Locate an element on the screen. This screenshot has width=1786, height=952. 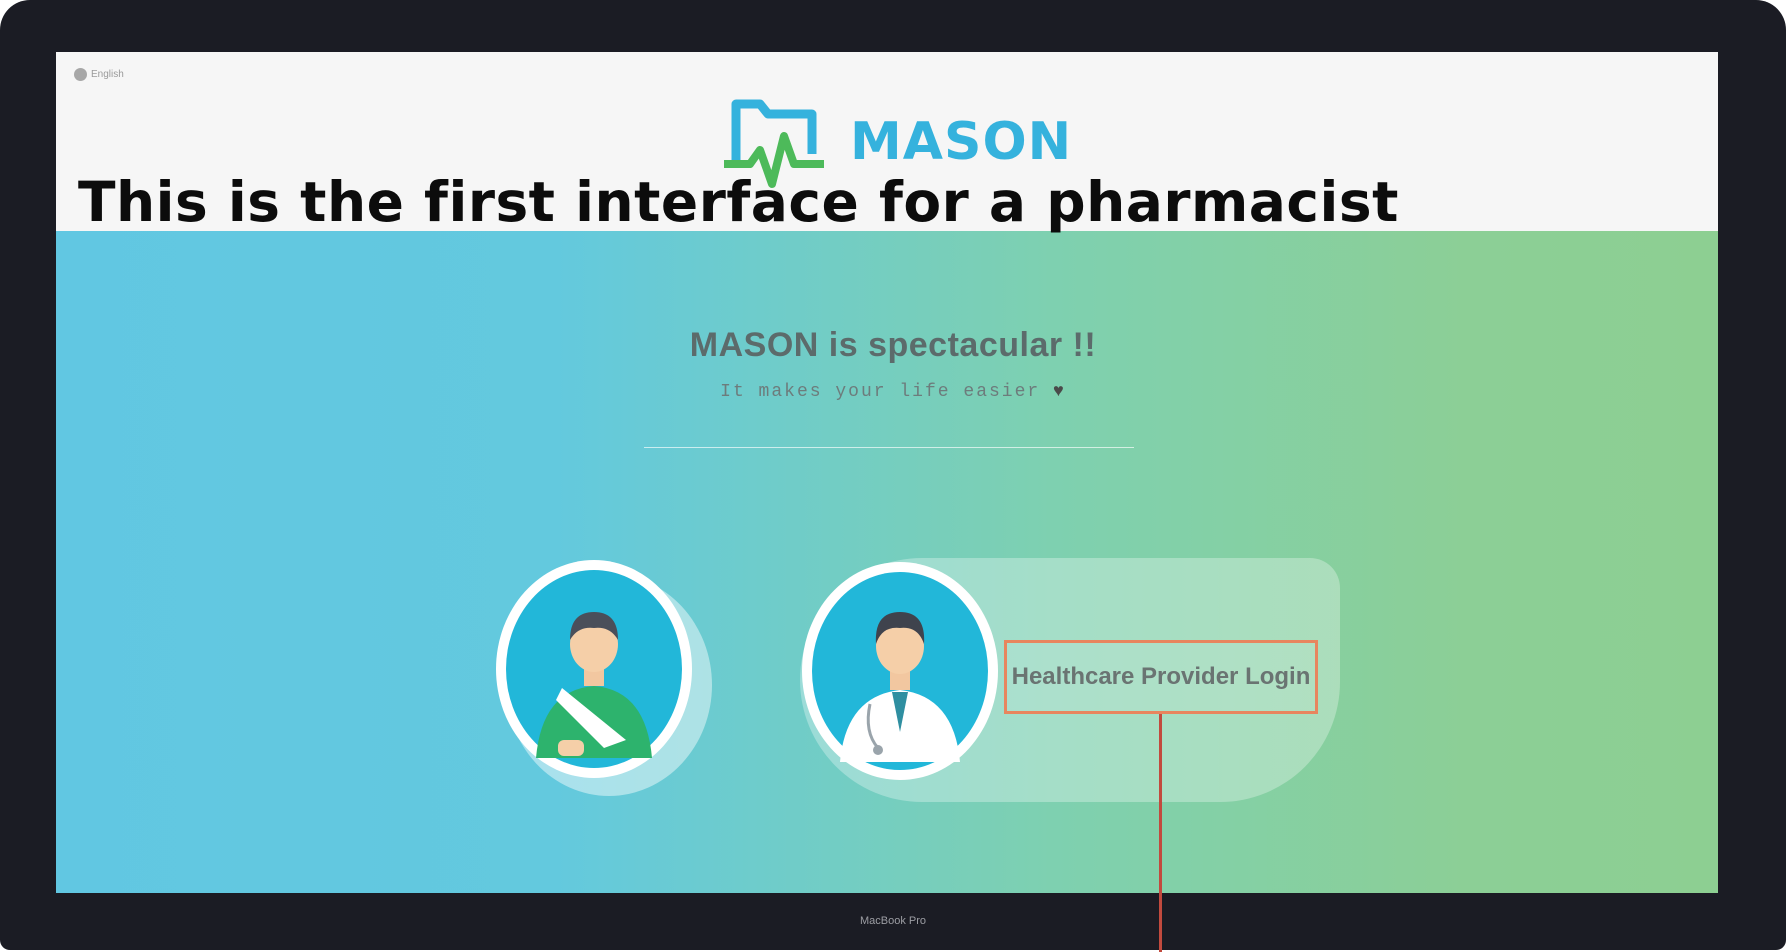
patient-avatar-icon is located at coordinates (594, 669).